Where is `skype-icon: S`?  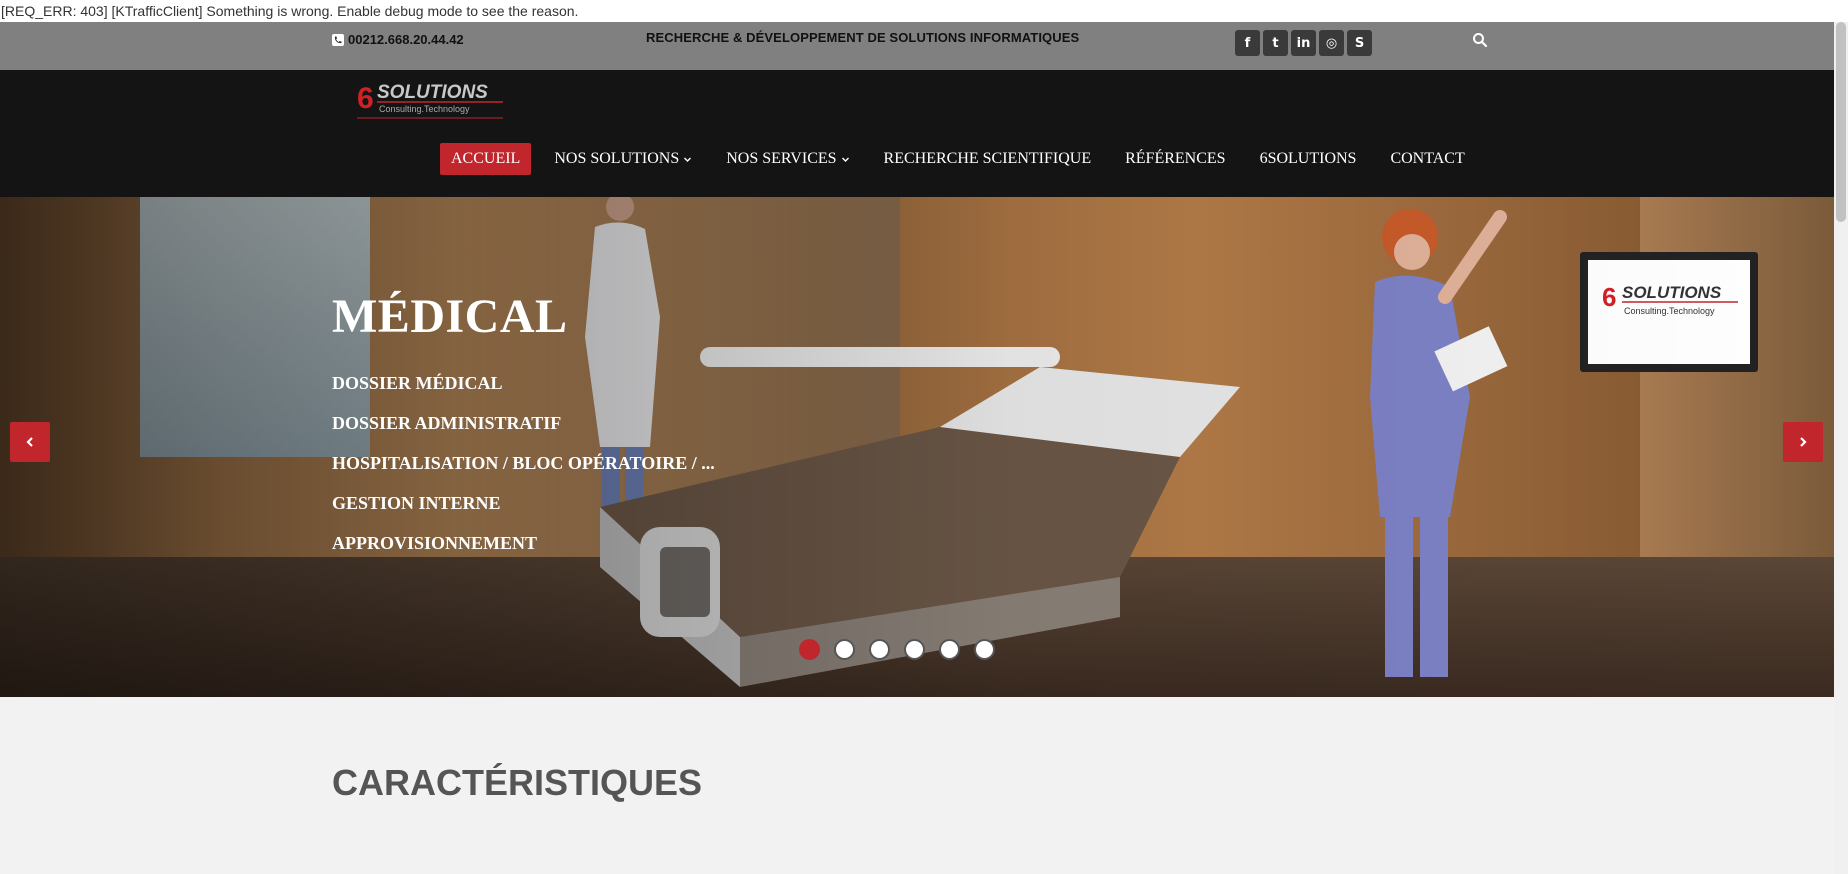 skype-icon: S is located at coordinates (1359, 43).